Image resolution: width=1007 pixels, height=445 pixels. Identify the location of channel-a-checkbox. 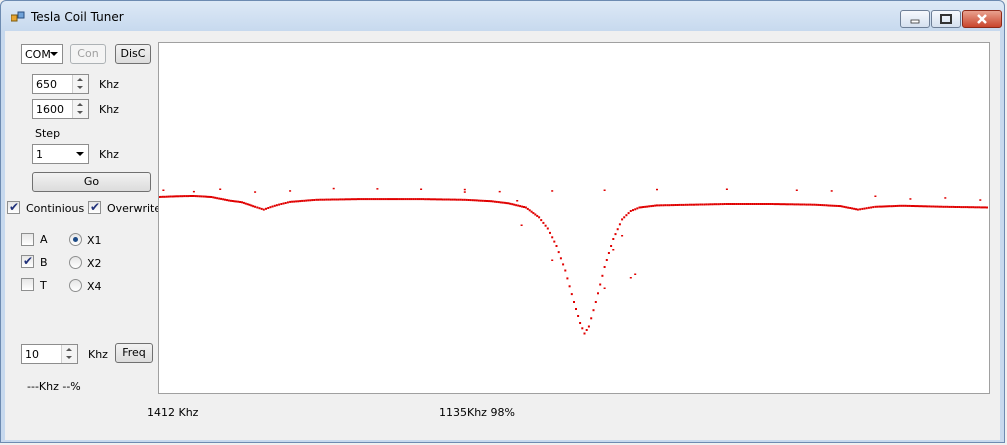
(27, 239).